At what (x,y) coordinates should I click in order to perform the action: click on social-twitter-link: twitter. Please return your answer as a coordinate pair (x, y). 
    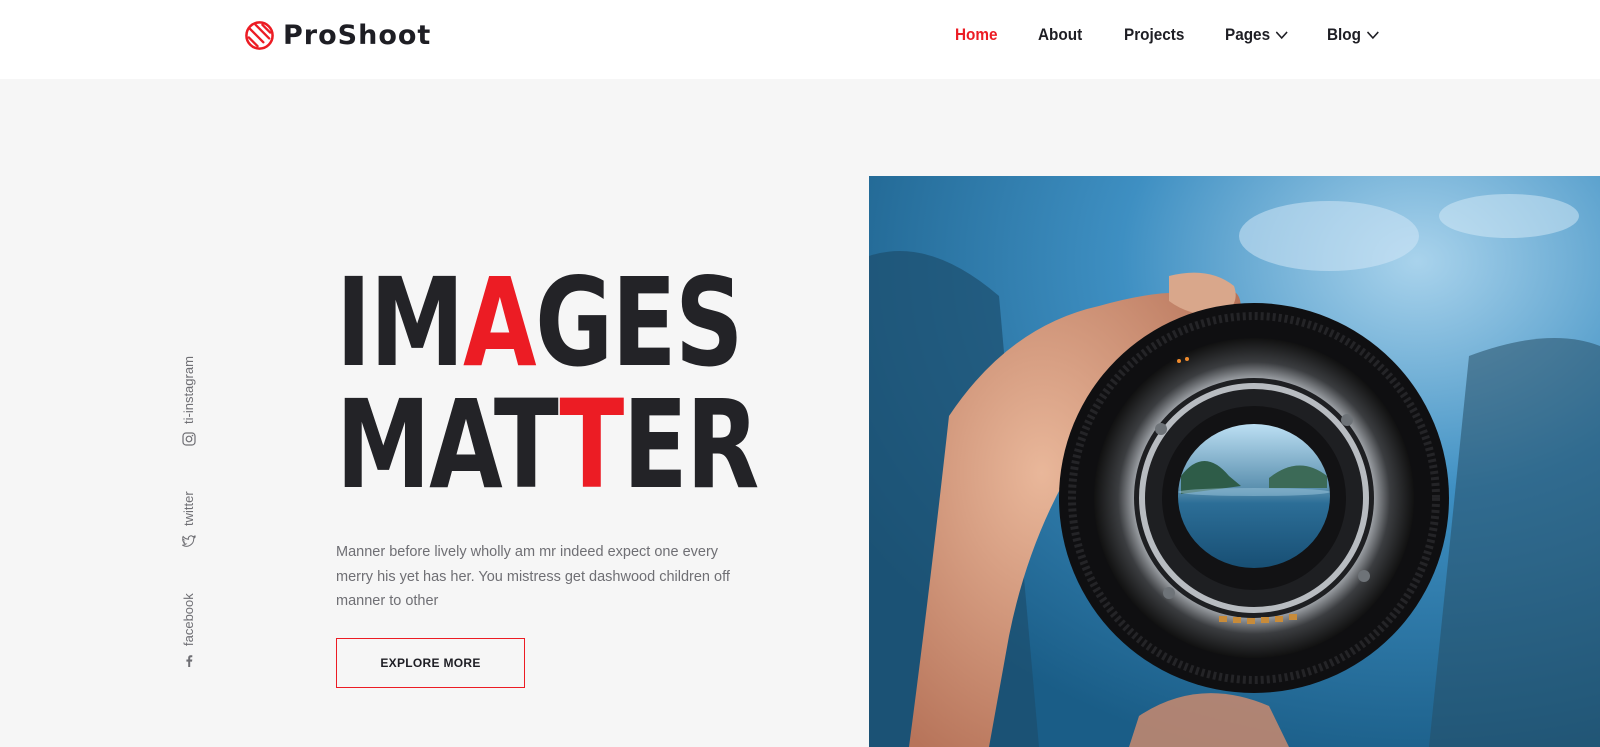
    Looking at the image, I should click on (188, 519).